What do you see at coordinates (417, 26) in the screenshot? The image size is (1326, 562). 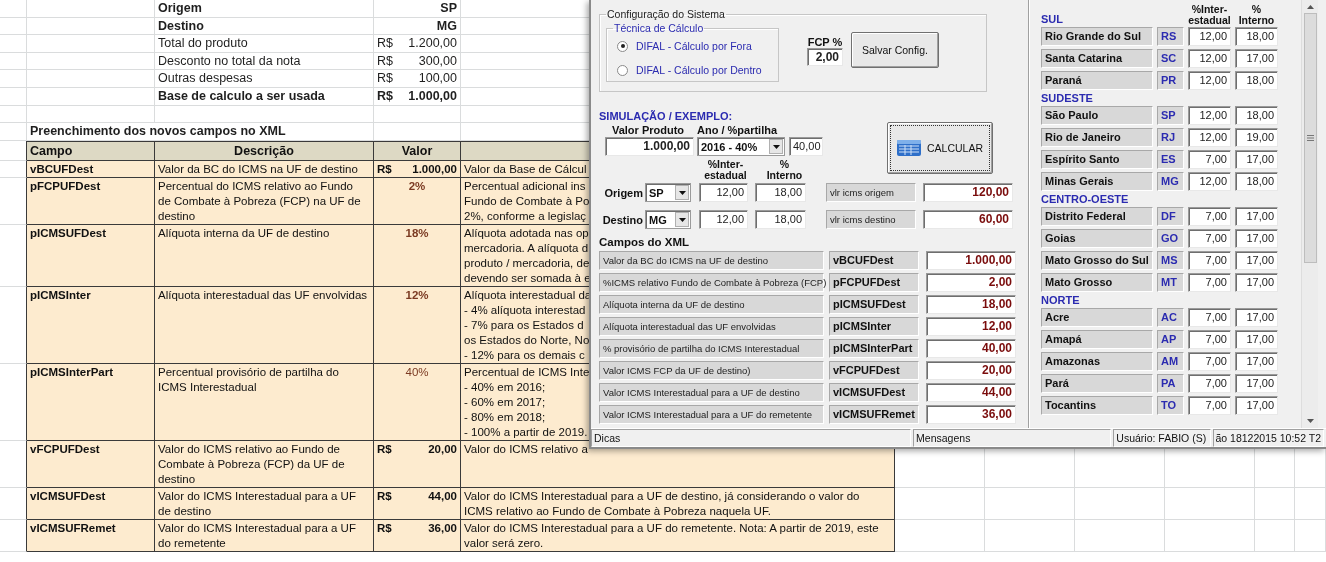 I see `value-cell: MG` at bounding box center [417, 26].